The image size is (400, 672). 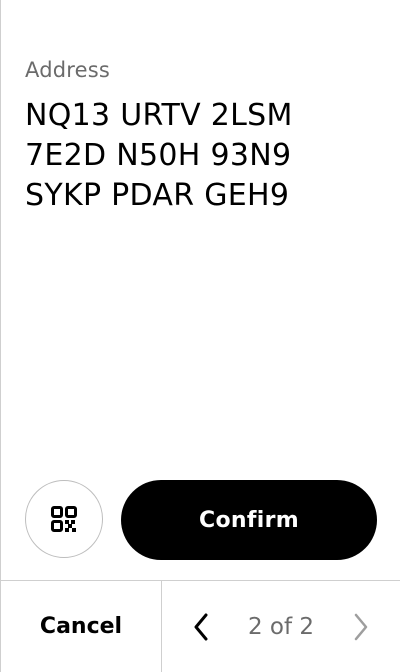 I want to click on address-line: SYKP PDAR GEH9, so click(x=157, y=195).